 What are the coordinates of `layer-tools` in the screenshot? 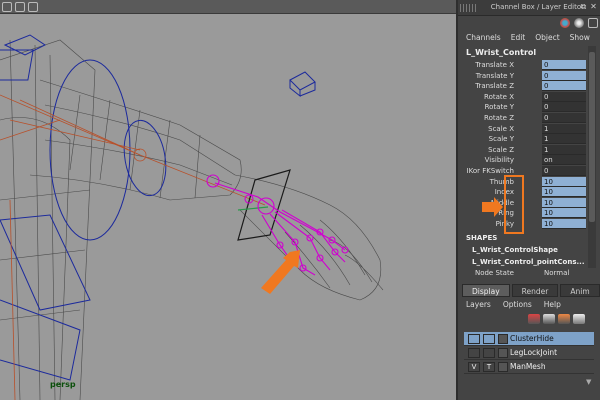 It's located at (556, 319).